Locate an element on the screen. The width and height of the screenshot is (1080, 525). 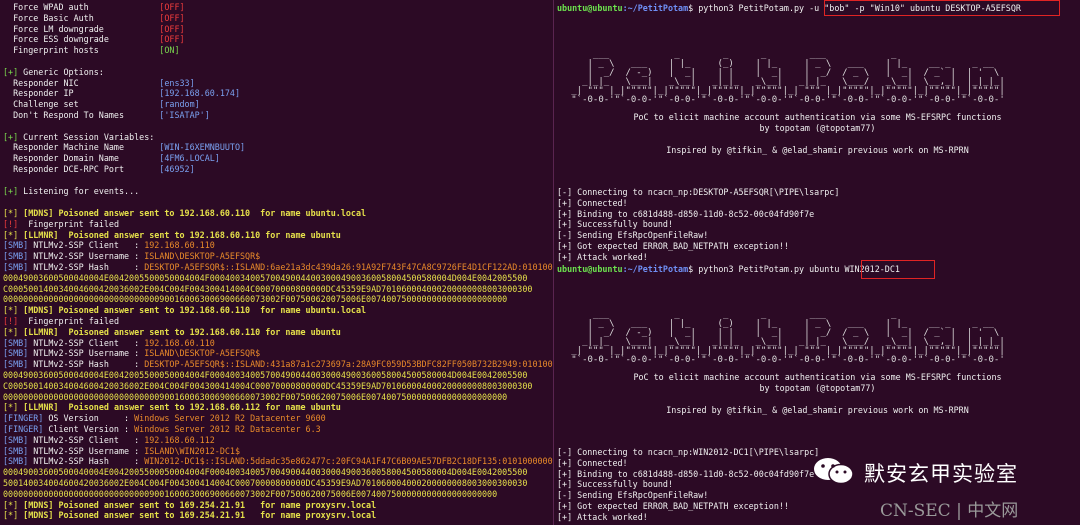
line-label: Challenge set is located at coordinates (81, 104).